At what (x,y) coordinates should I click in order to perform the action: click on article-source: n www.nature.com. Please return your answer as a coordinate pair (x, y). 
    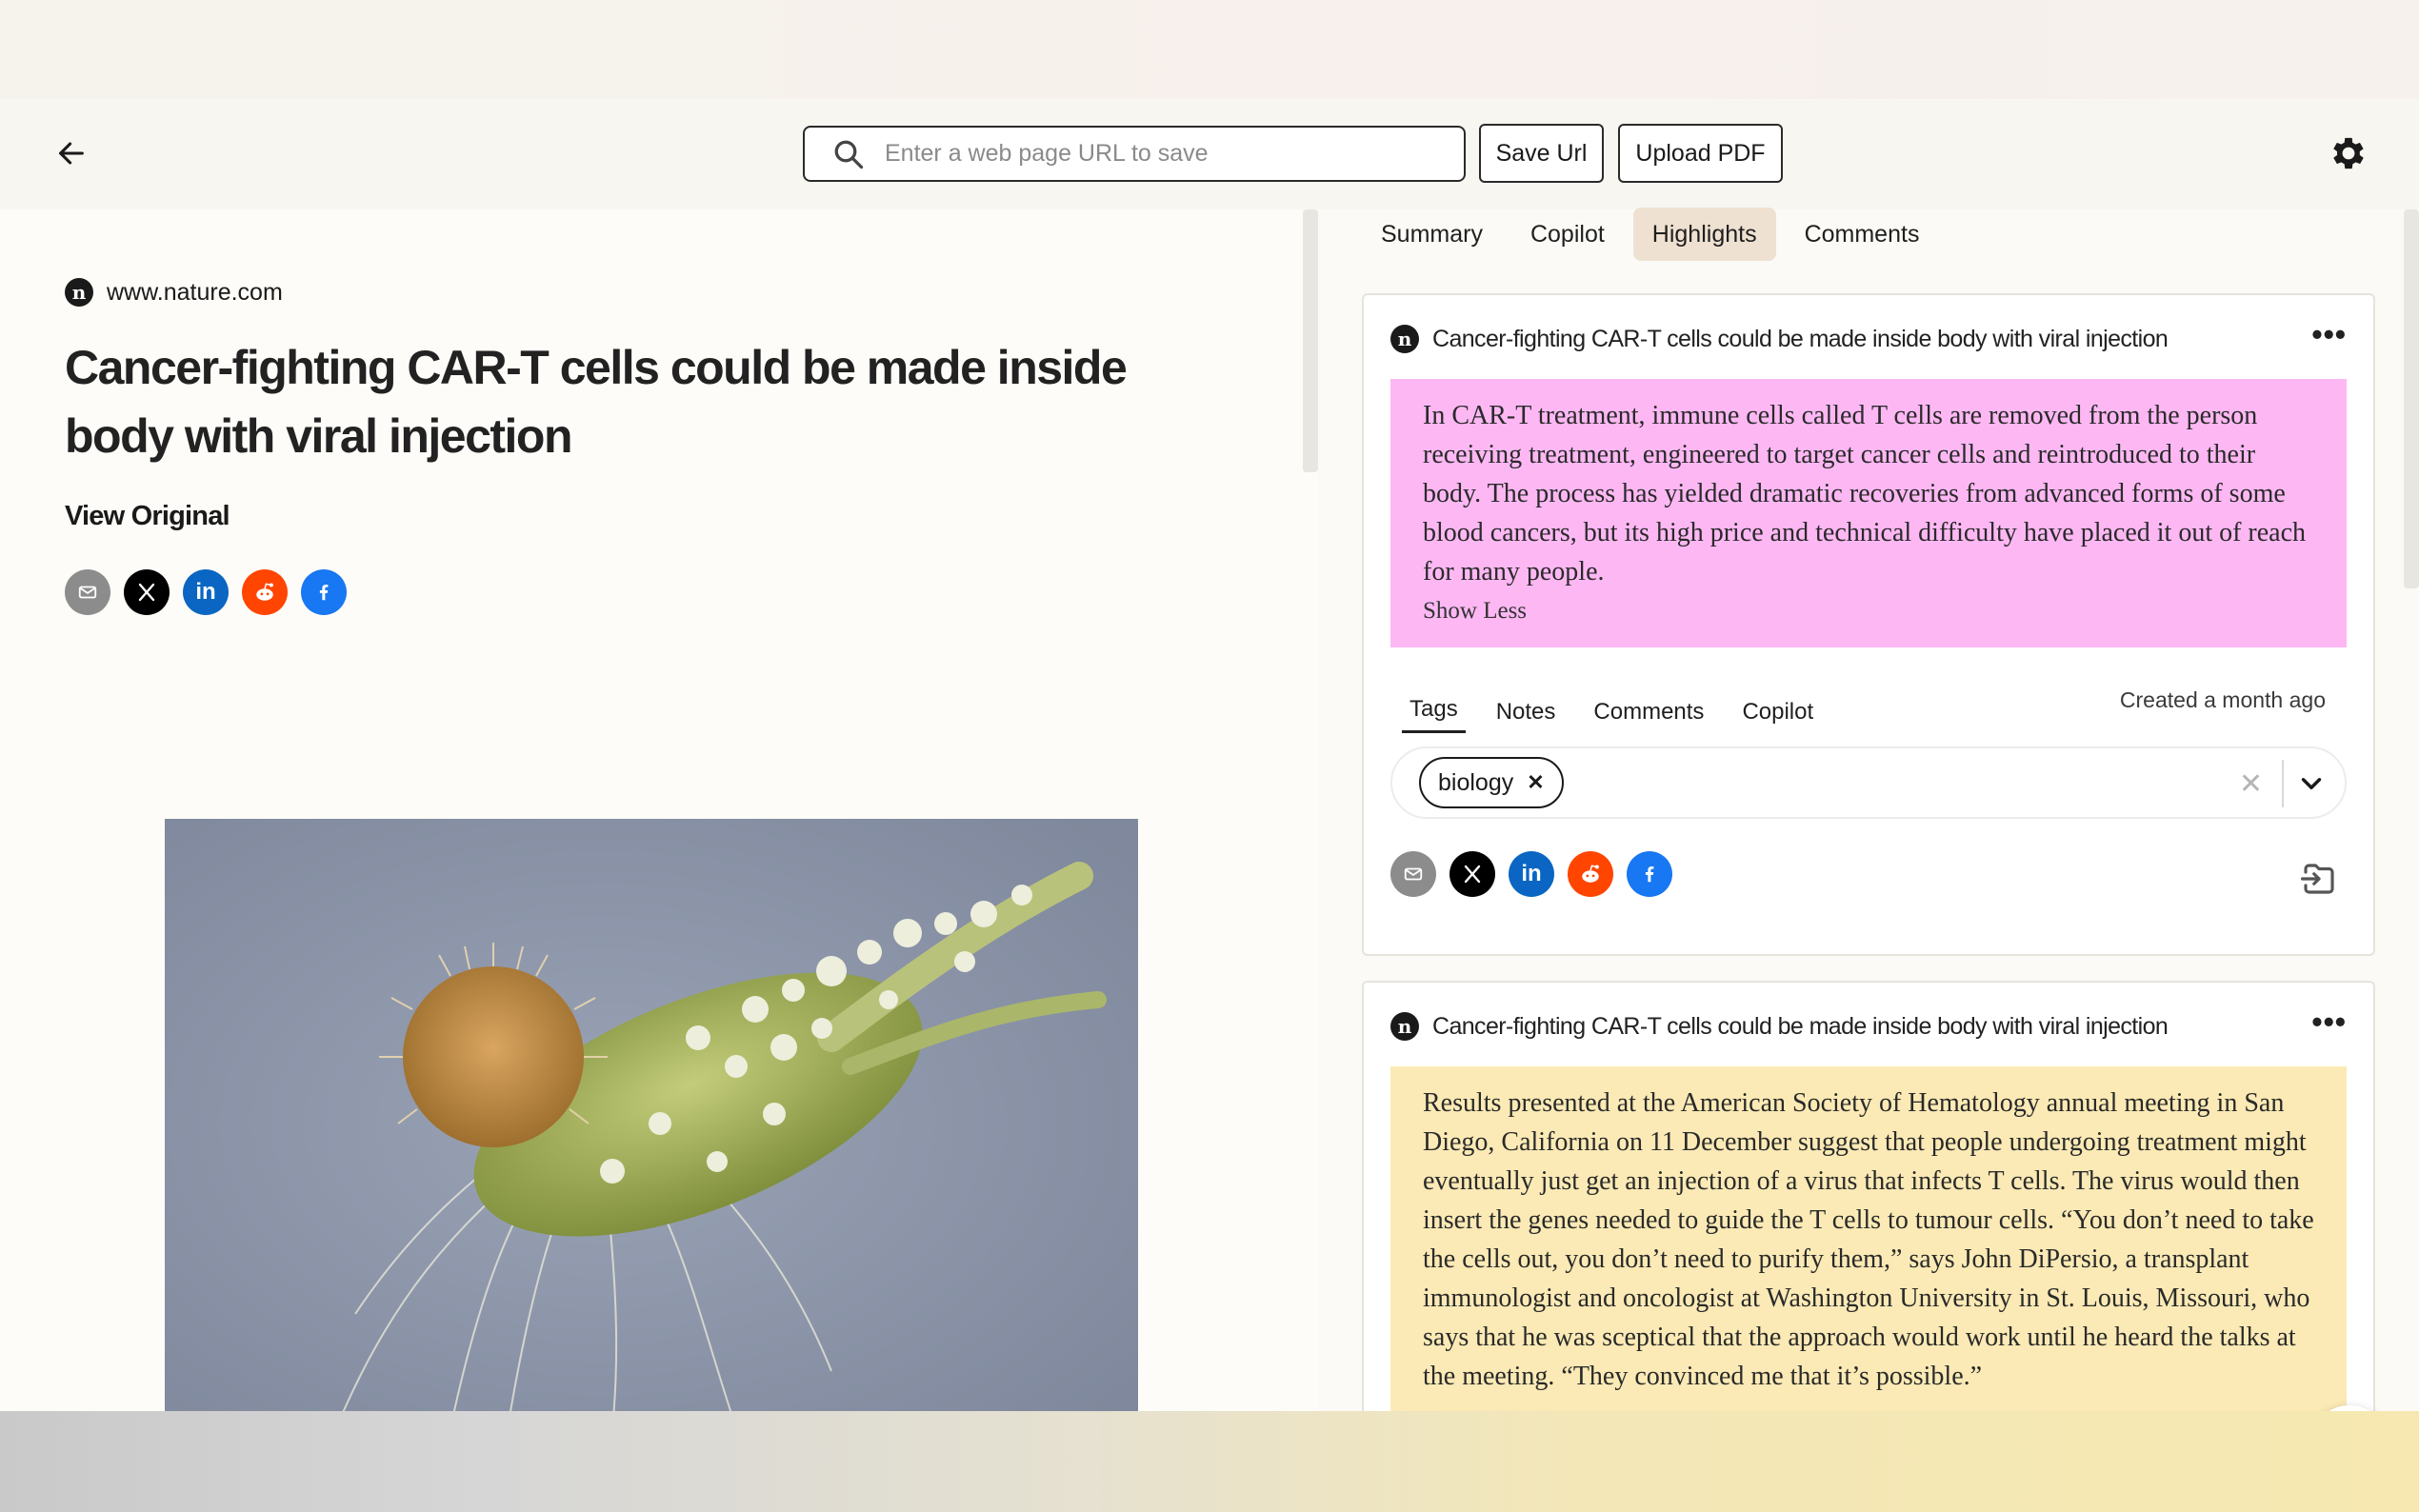
    Looking at the image, I should click on (174, 292).